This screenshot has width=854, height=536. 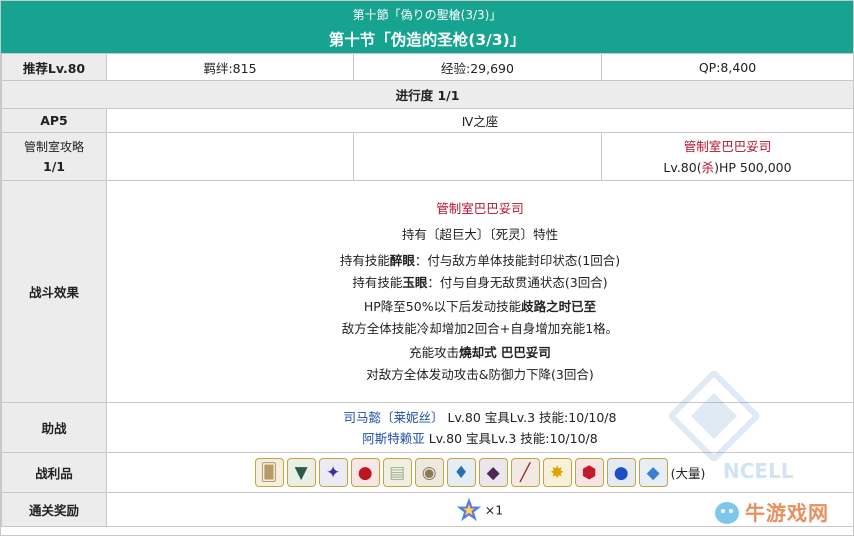 What do you see at coordinates (517, 282) in the screenshot?
I see `skill2-effect: ：付与自身无敌贯通状态(3回合)` at bounding box center [517, 282].